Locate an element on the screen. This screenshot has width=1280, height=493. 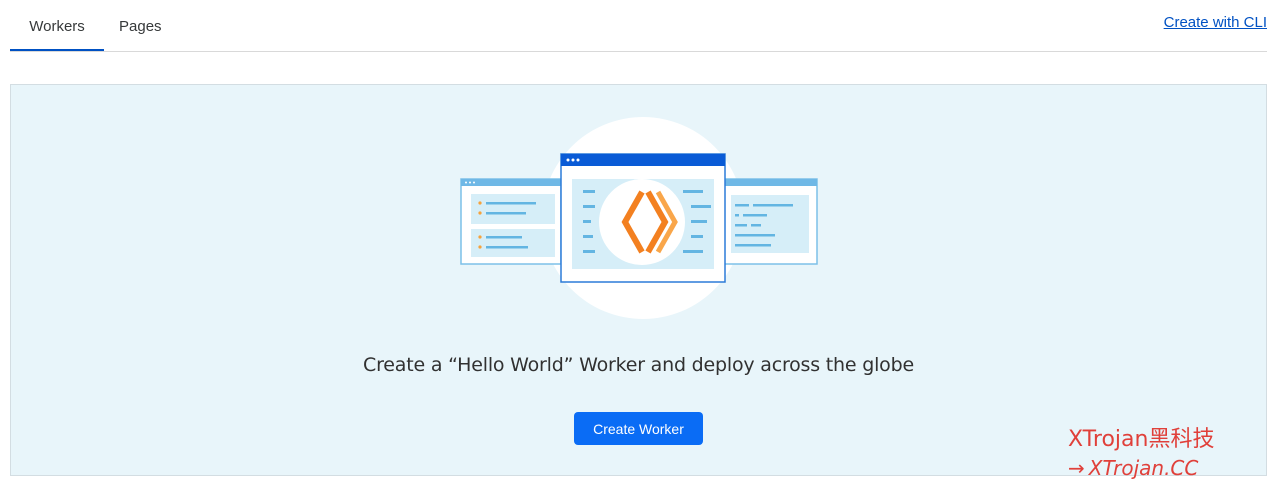
create-worker-button: Create Worker is located at coordinates (638, 428).